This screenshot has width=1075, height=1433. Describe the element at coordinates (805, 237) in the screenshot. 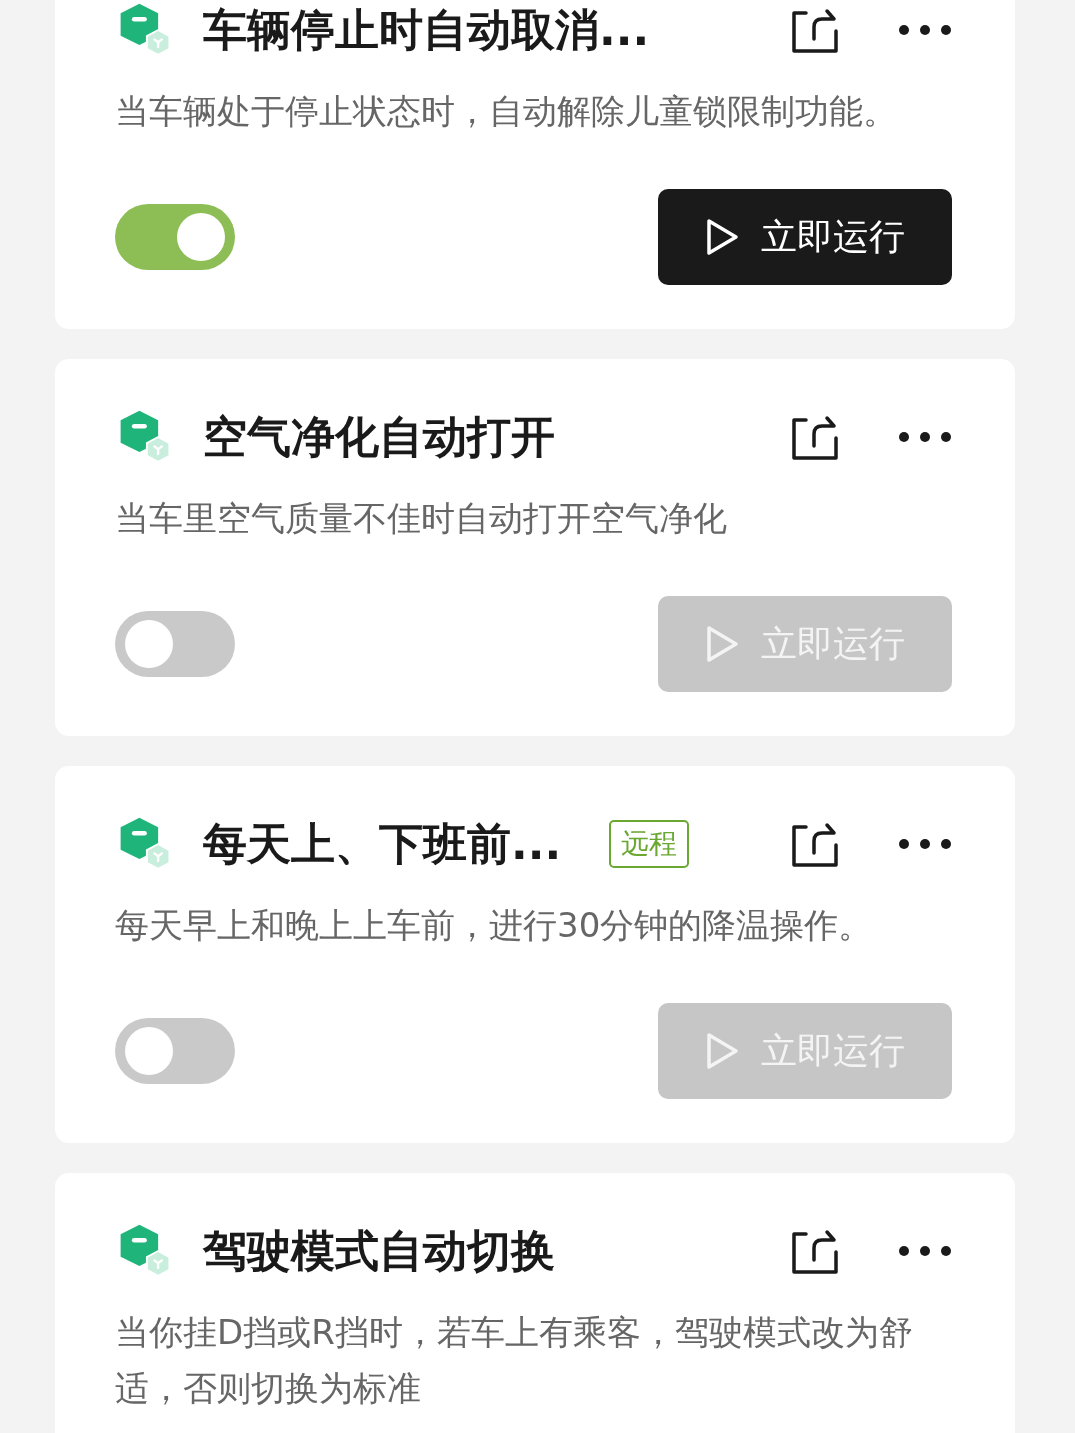

I see `run-button: 立即运行` at that location.